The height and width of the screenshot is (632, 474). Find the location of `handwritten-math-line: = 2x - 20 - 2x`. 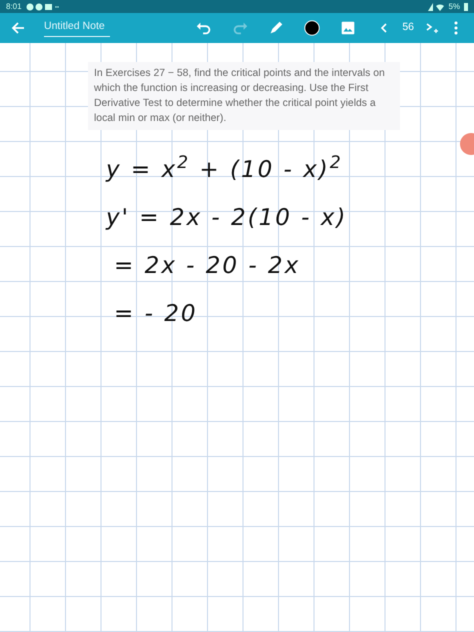

handwritten-math-line: = 2x - 20 - 2x is located at coordinates (208, 266).